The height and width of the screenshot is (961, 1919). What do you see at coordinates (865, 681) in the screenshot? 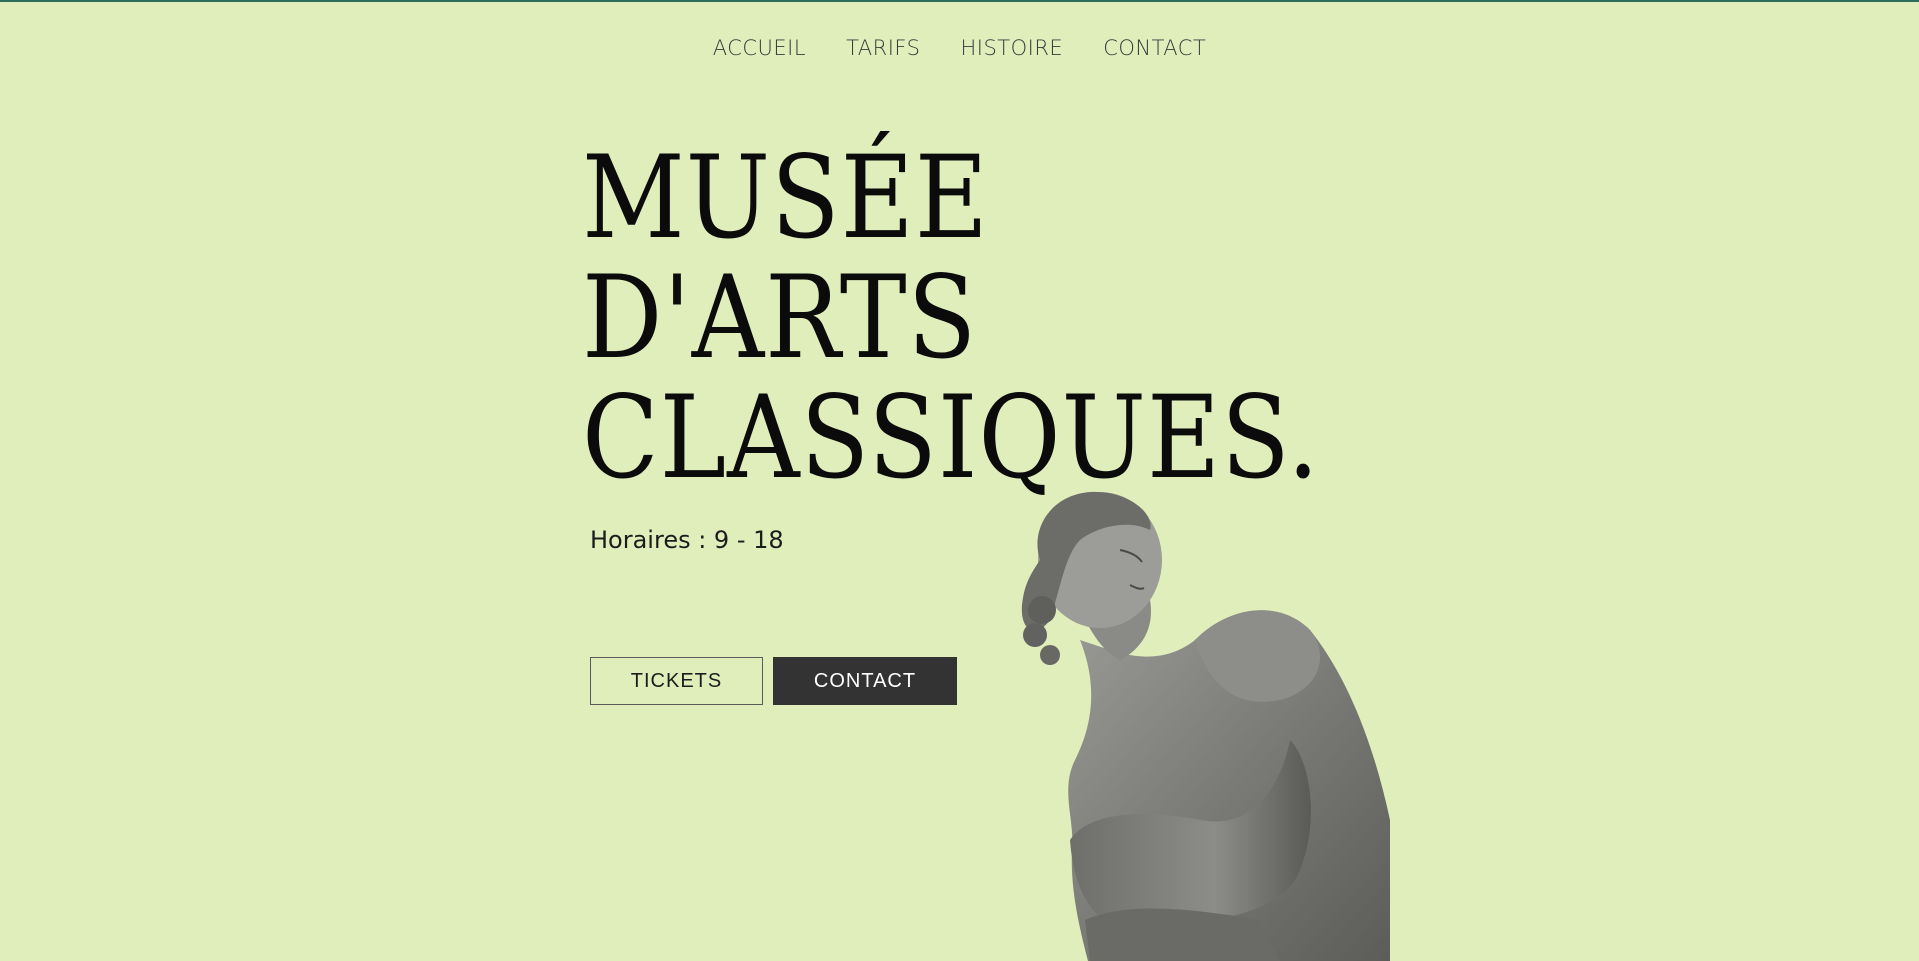
I see `contact-button: CONTACT` at bounding box center [865, 681].